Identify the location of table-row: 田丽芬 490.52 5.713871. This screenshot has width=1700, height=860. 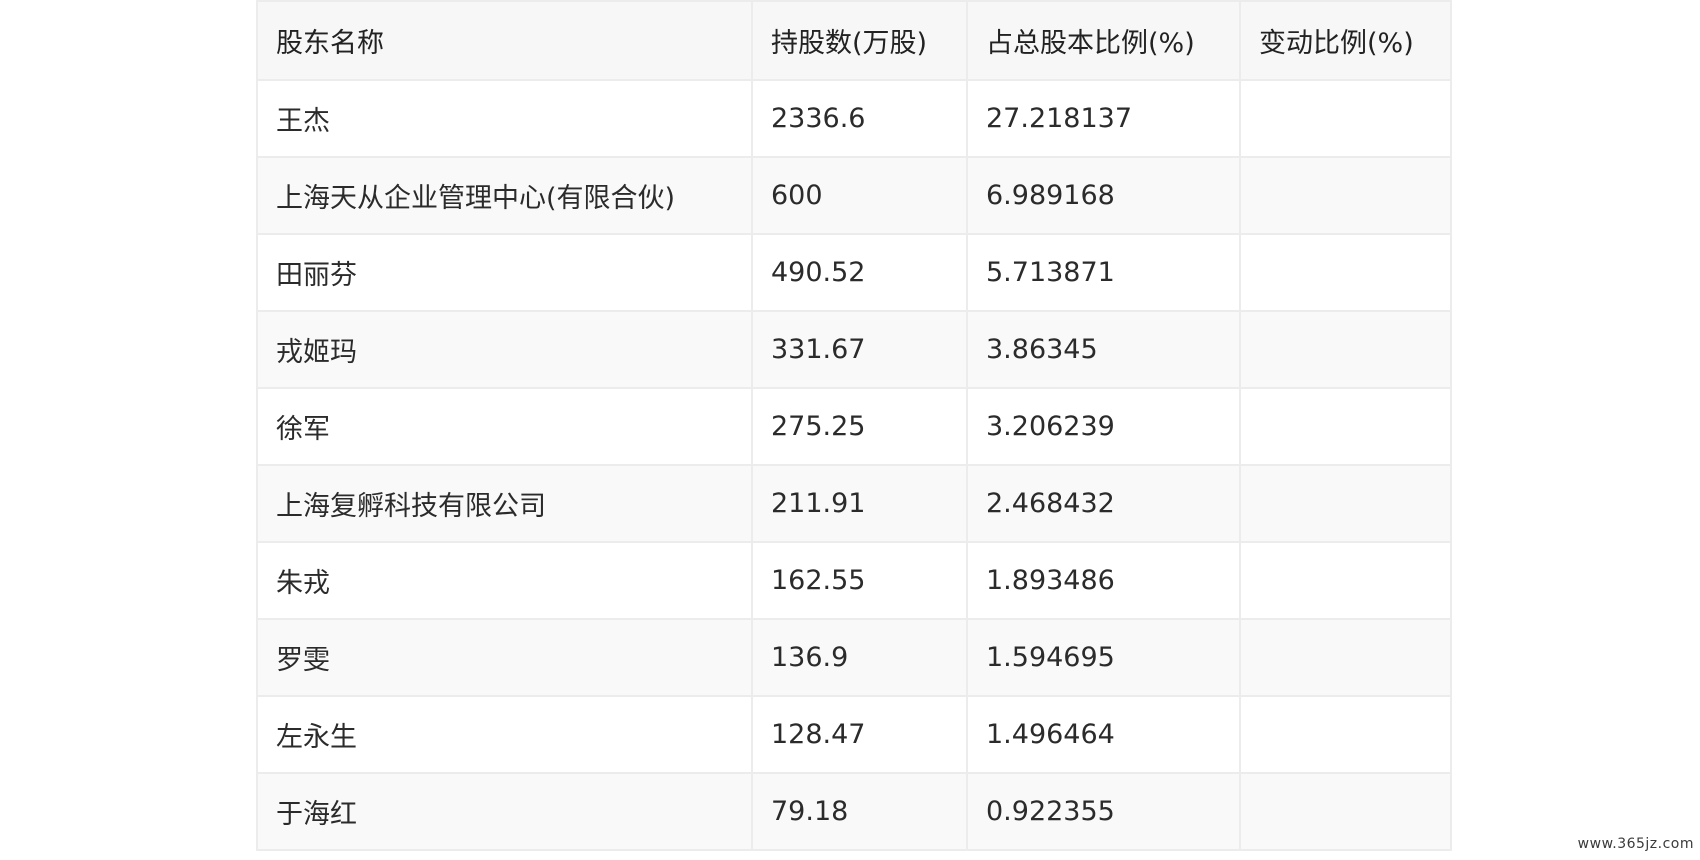
(854, 272).